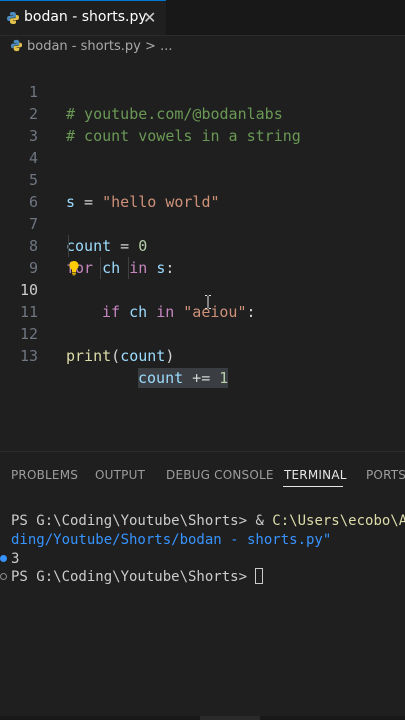 Image resolution: width=405 pixels, height=720 pixels. What do you see at coordinates (224, 378) in the screenshot?
I see `number-token: 1` at bounding box center [224, 378].